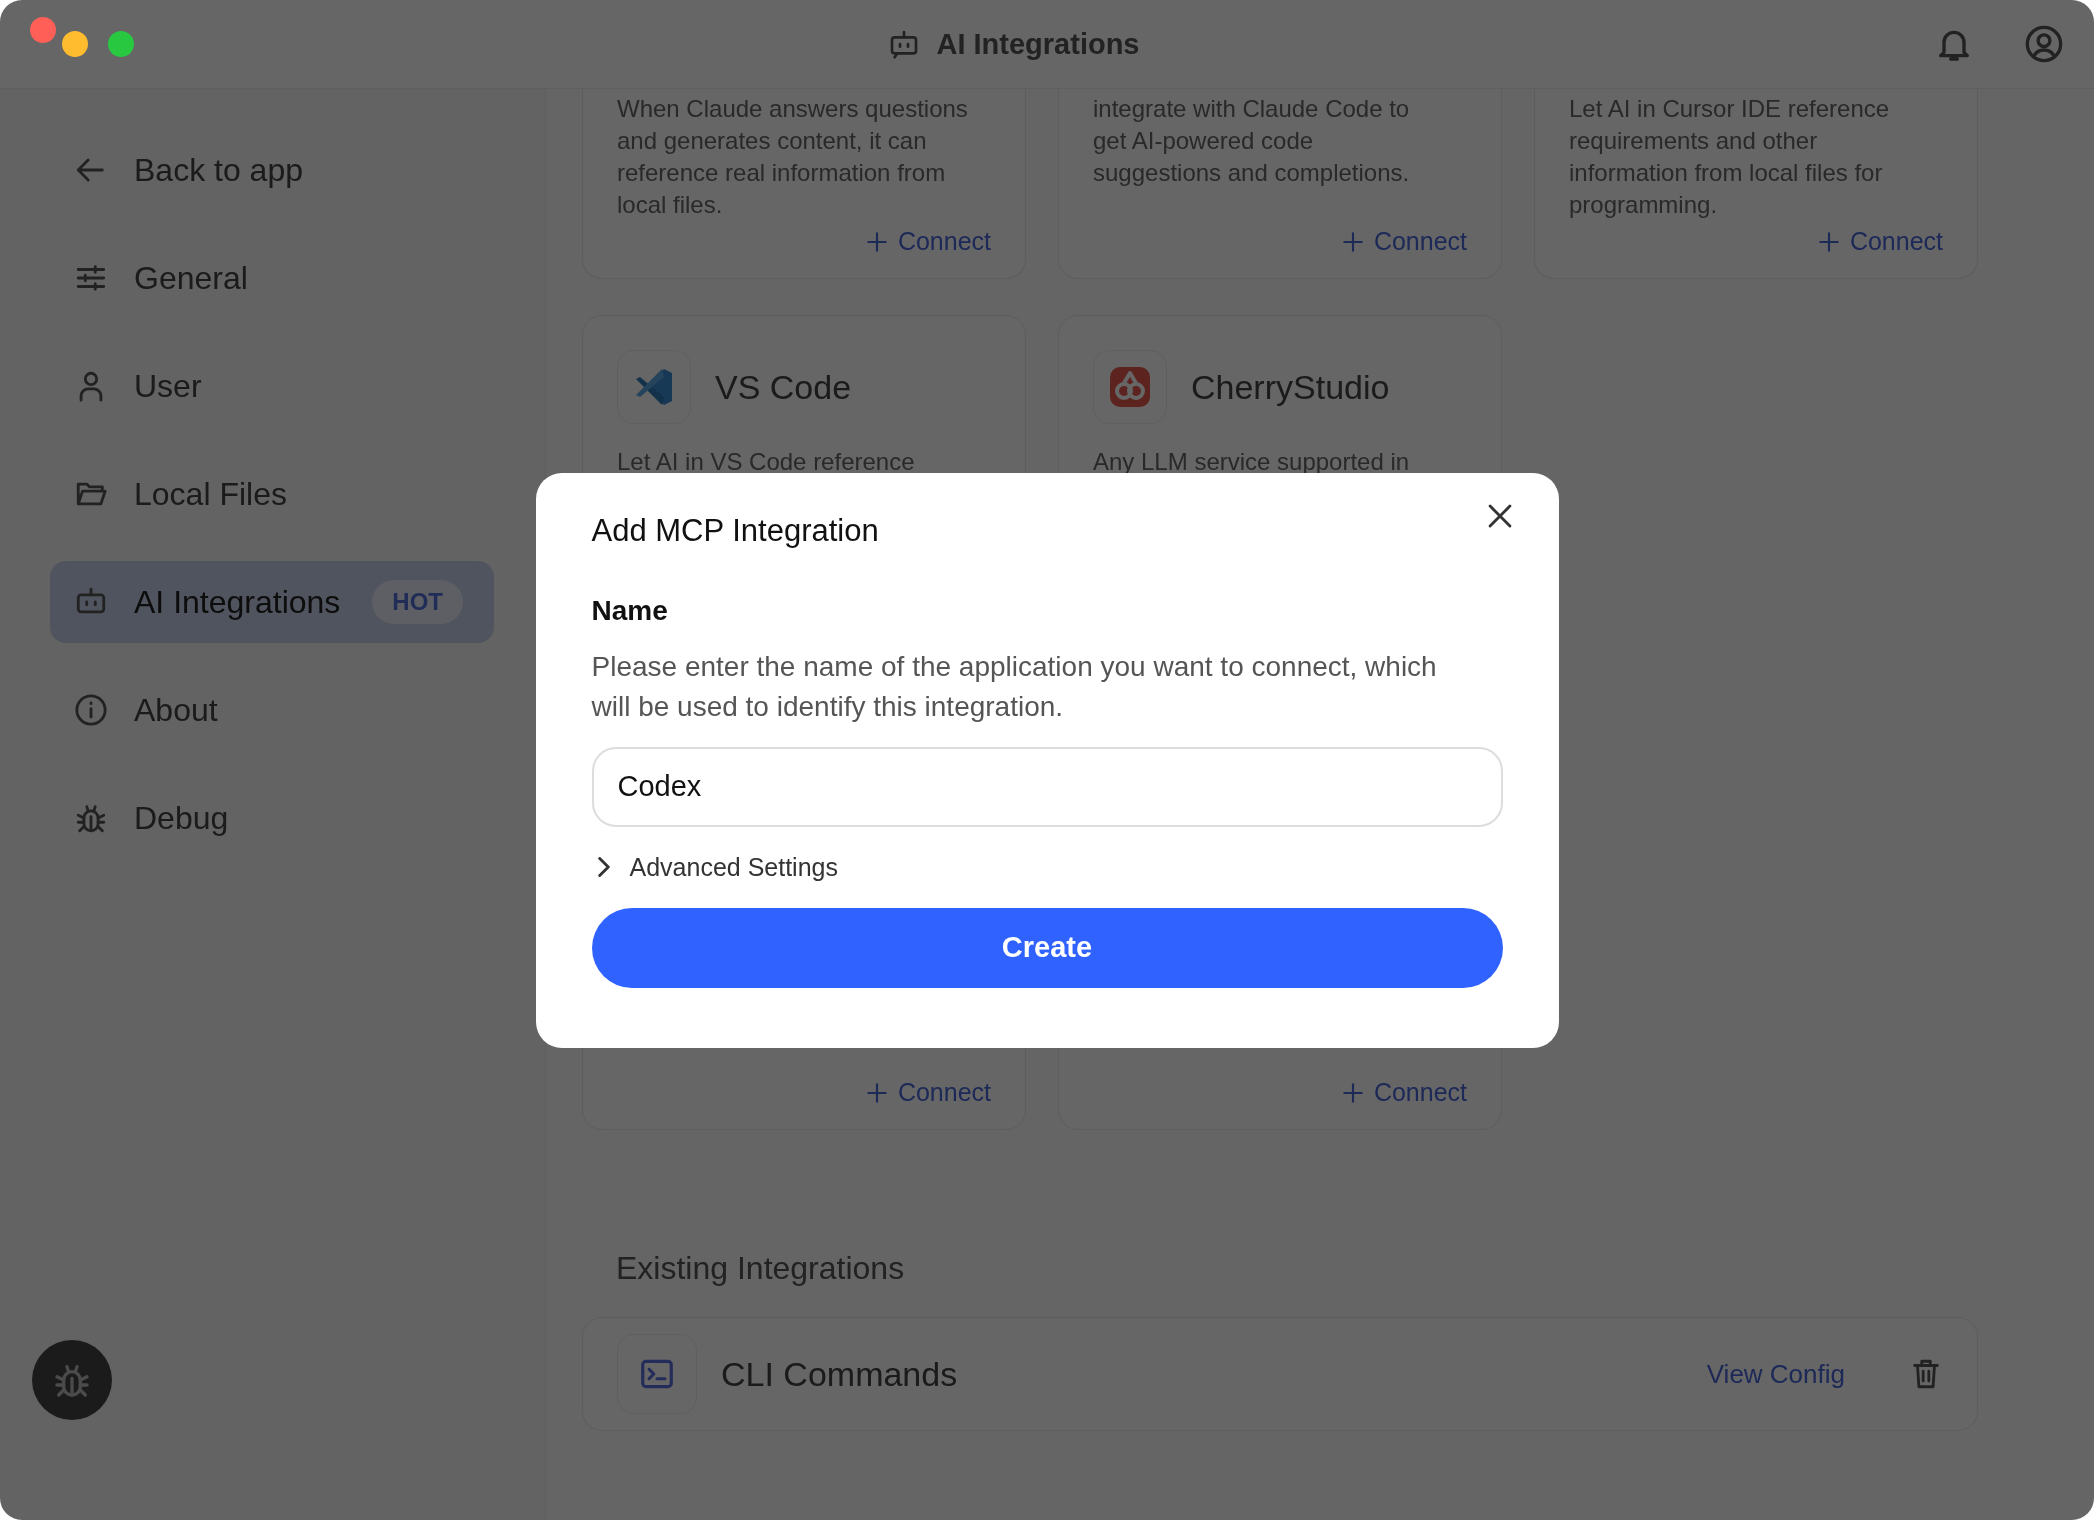  What do you see at coordinates (272, 278) in the screenshot?
I see `sidebar-item: General` at bounding box center [272, 278].